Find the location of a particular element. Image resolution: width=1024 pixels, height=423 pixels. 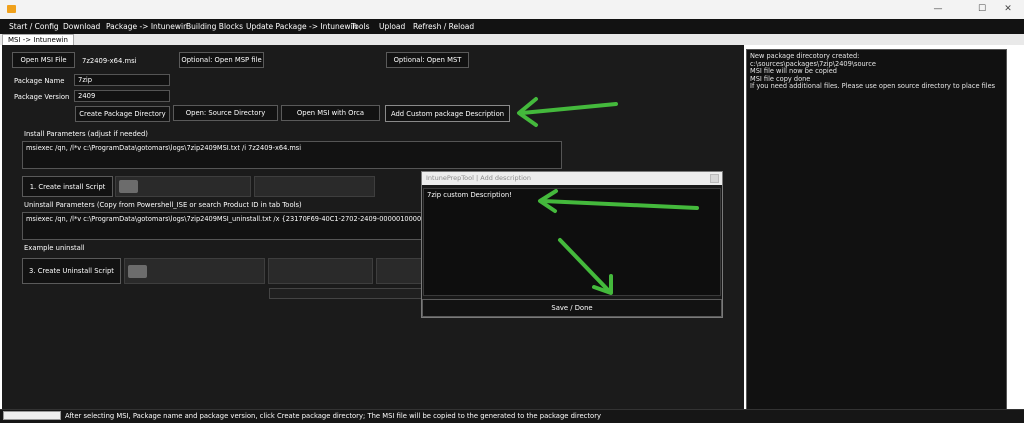

menu-start-config: Start / Config is located at coordinates (34, 26).